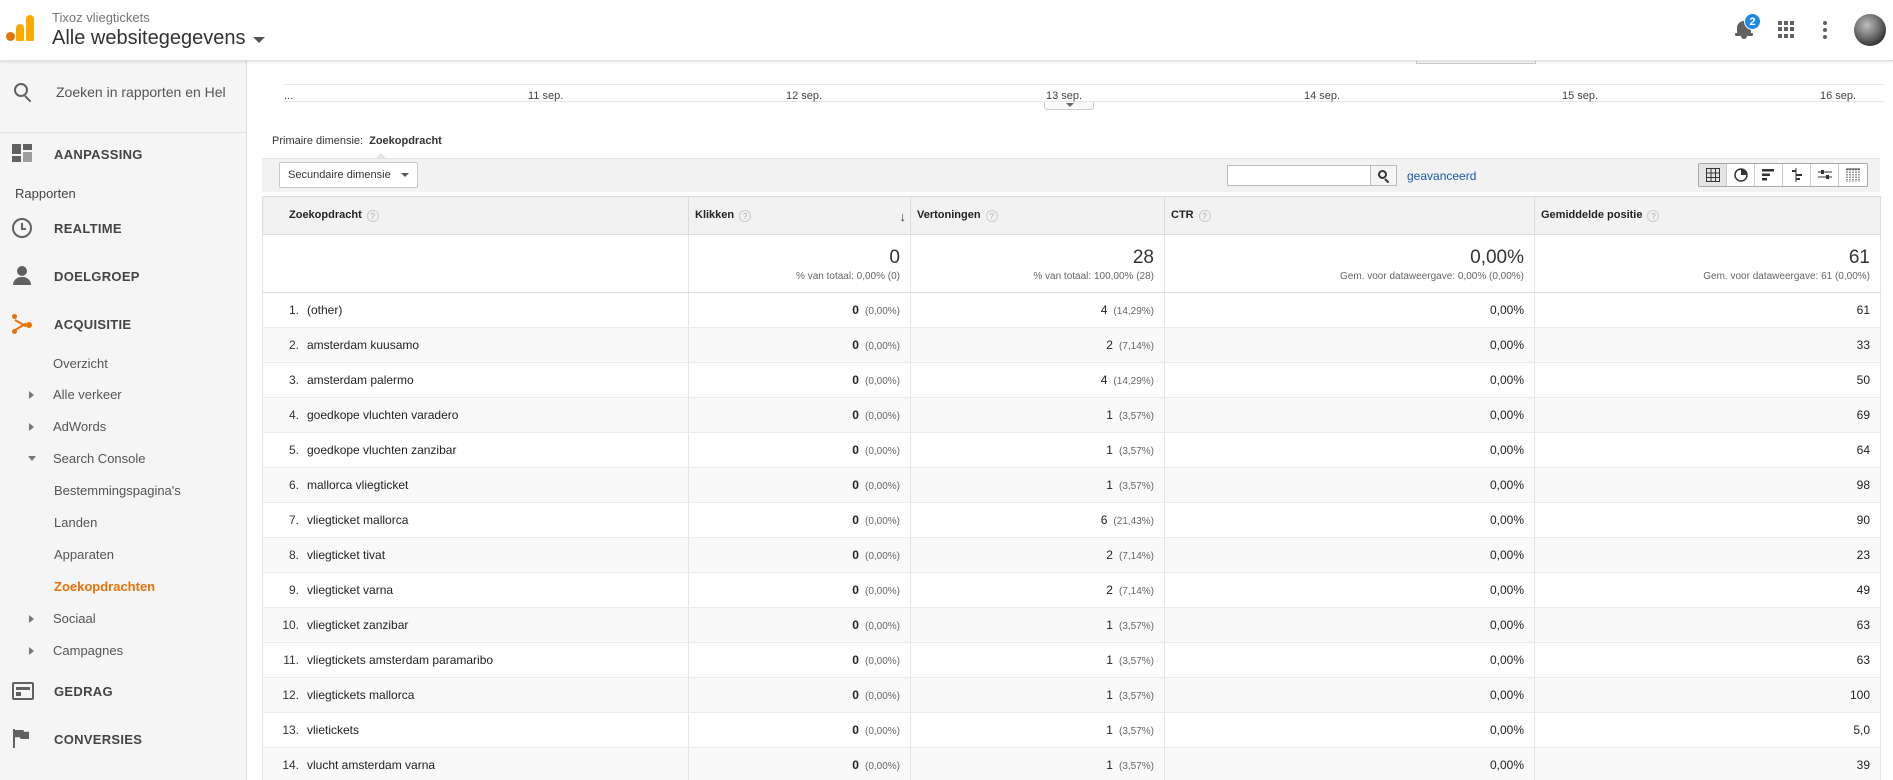 The image size is (1893, 780). Describe the element at coordinates (357, 520) in the screenshot. I see `query-link: vliegticket mallorca` at that location.